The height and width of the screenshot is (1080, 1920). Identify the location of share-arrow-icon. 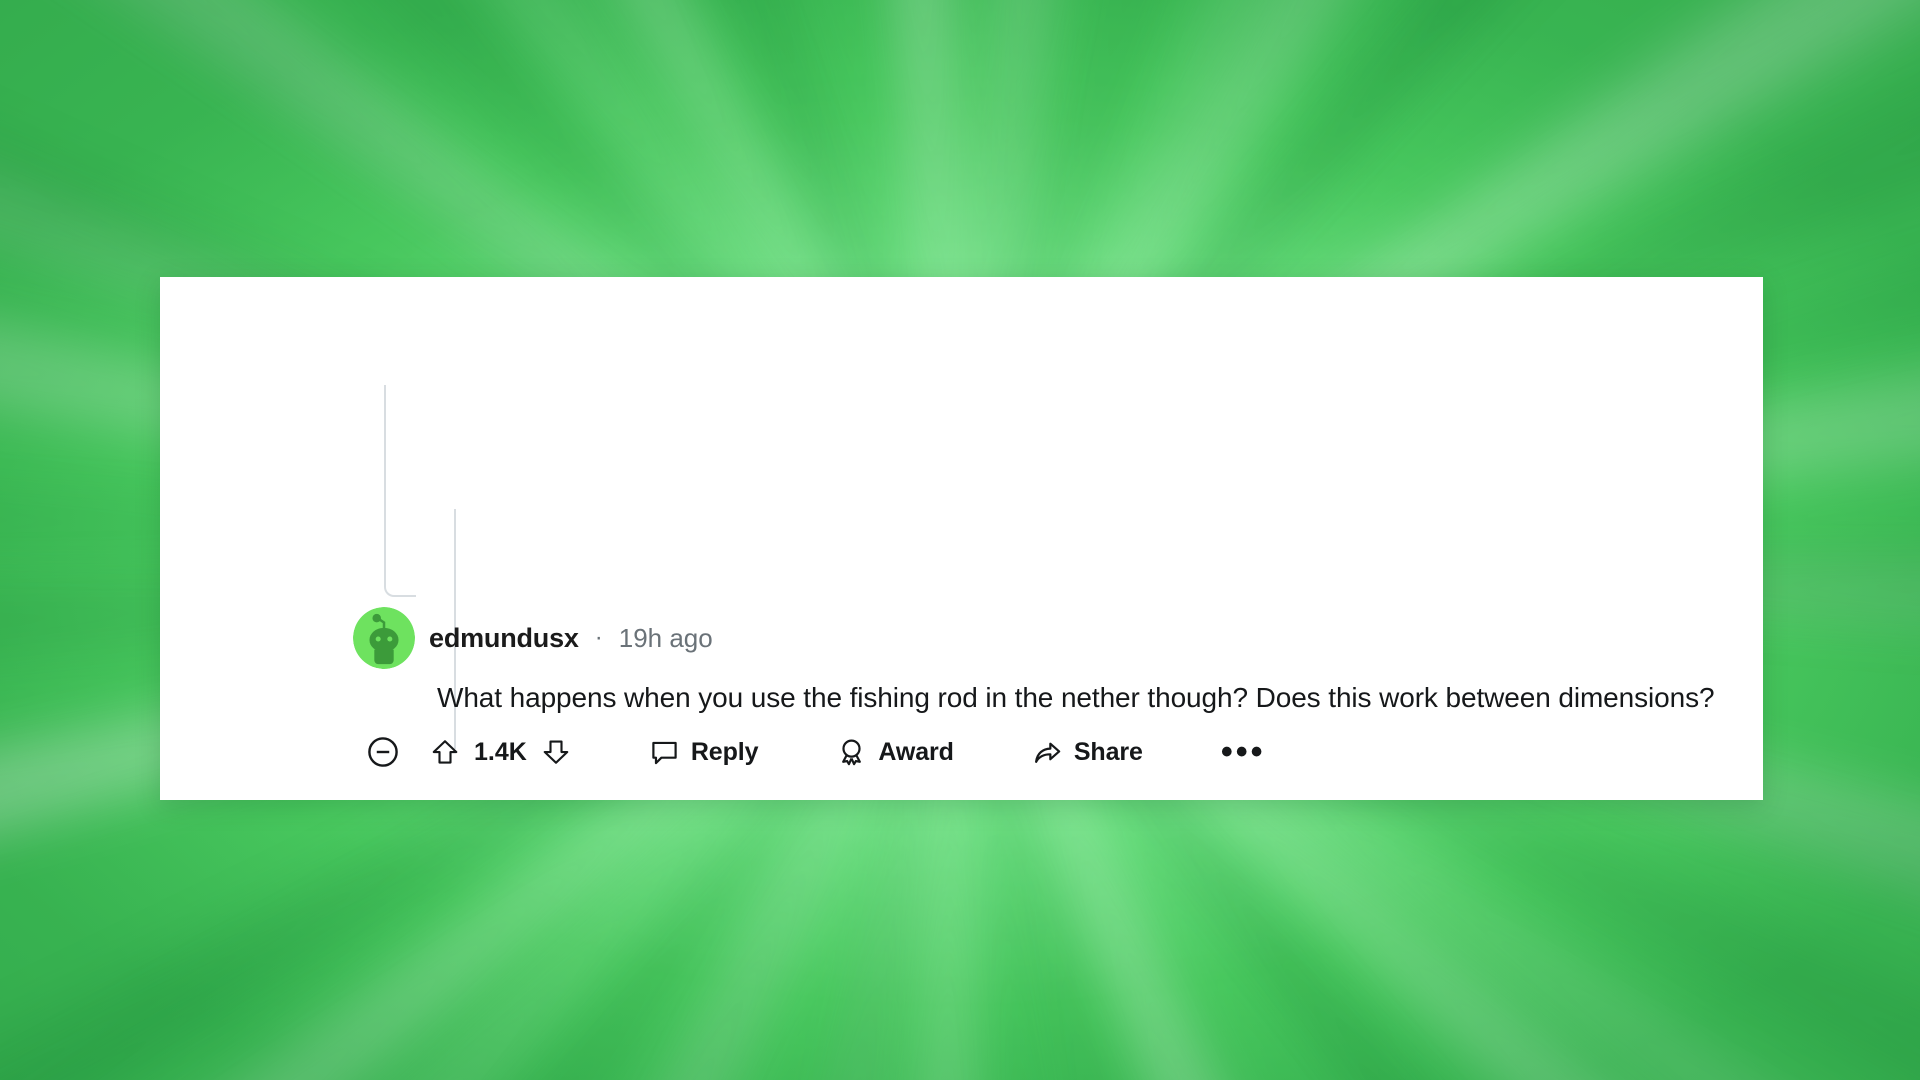
(1047, 752).